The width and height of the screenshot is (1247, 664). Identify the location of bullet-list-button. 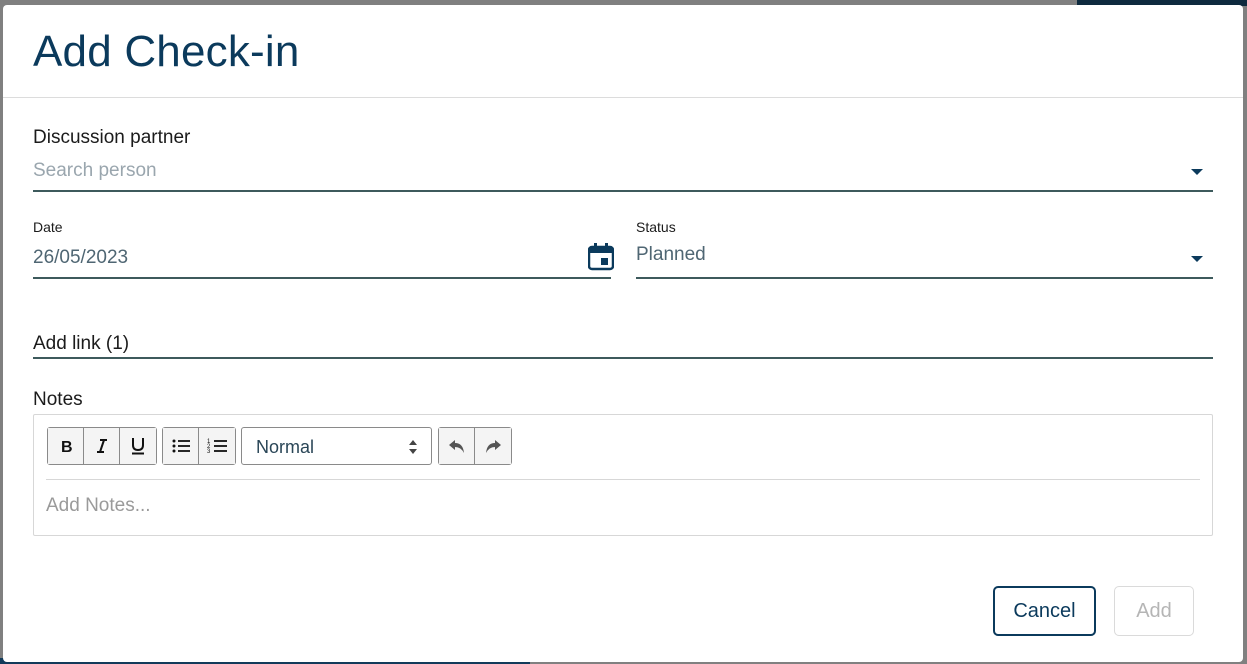
(181, 446).